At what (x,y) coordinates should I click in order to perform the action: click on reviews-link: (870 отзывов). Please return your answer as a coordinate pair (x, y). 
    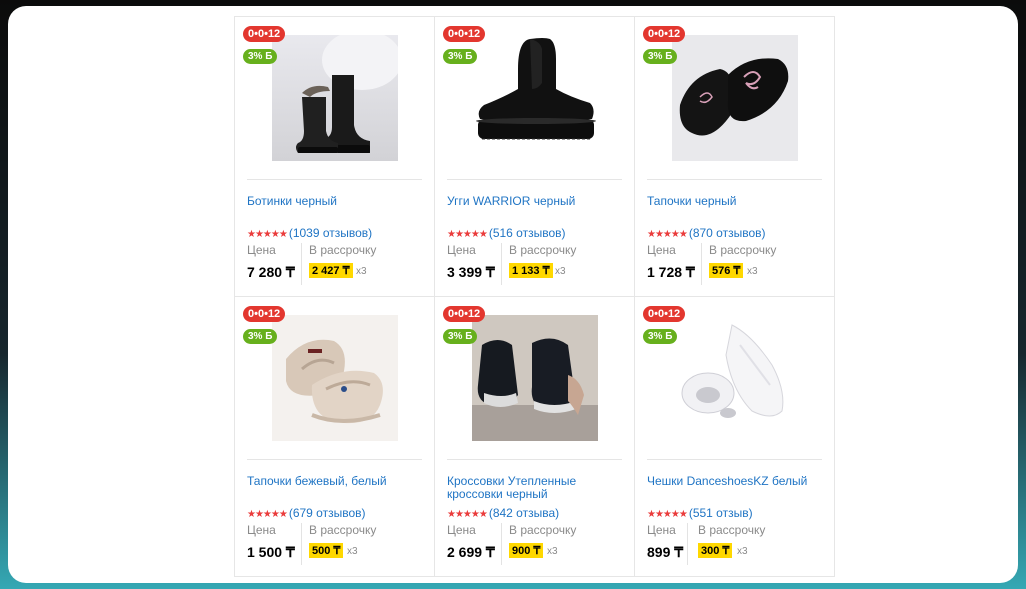
    Looking at the image, I should click on (727, 233).